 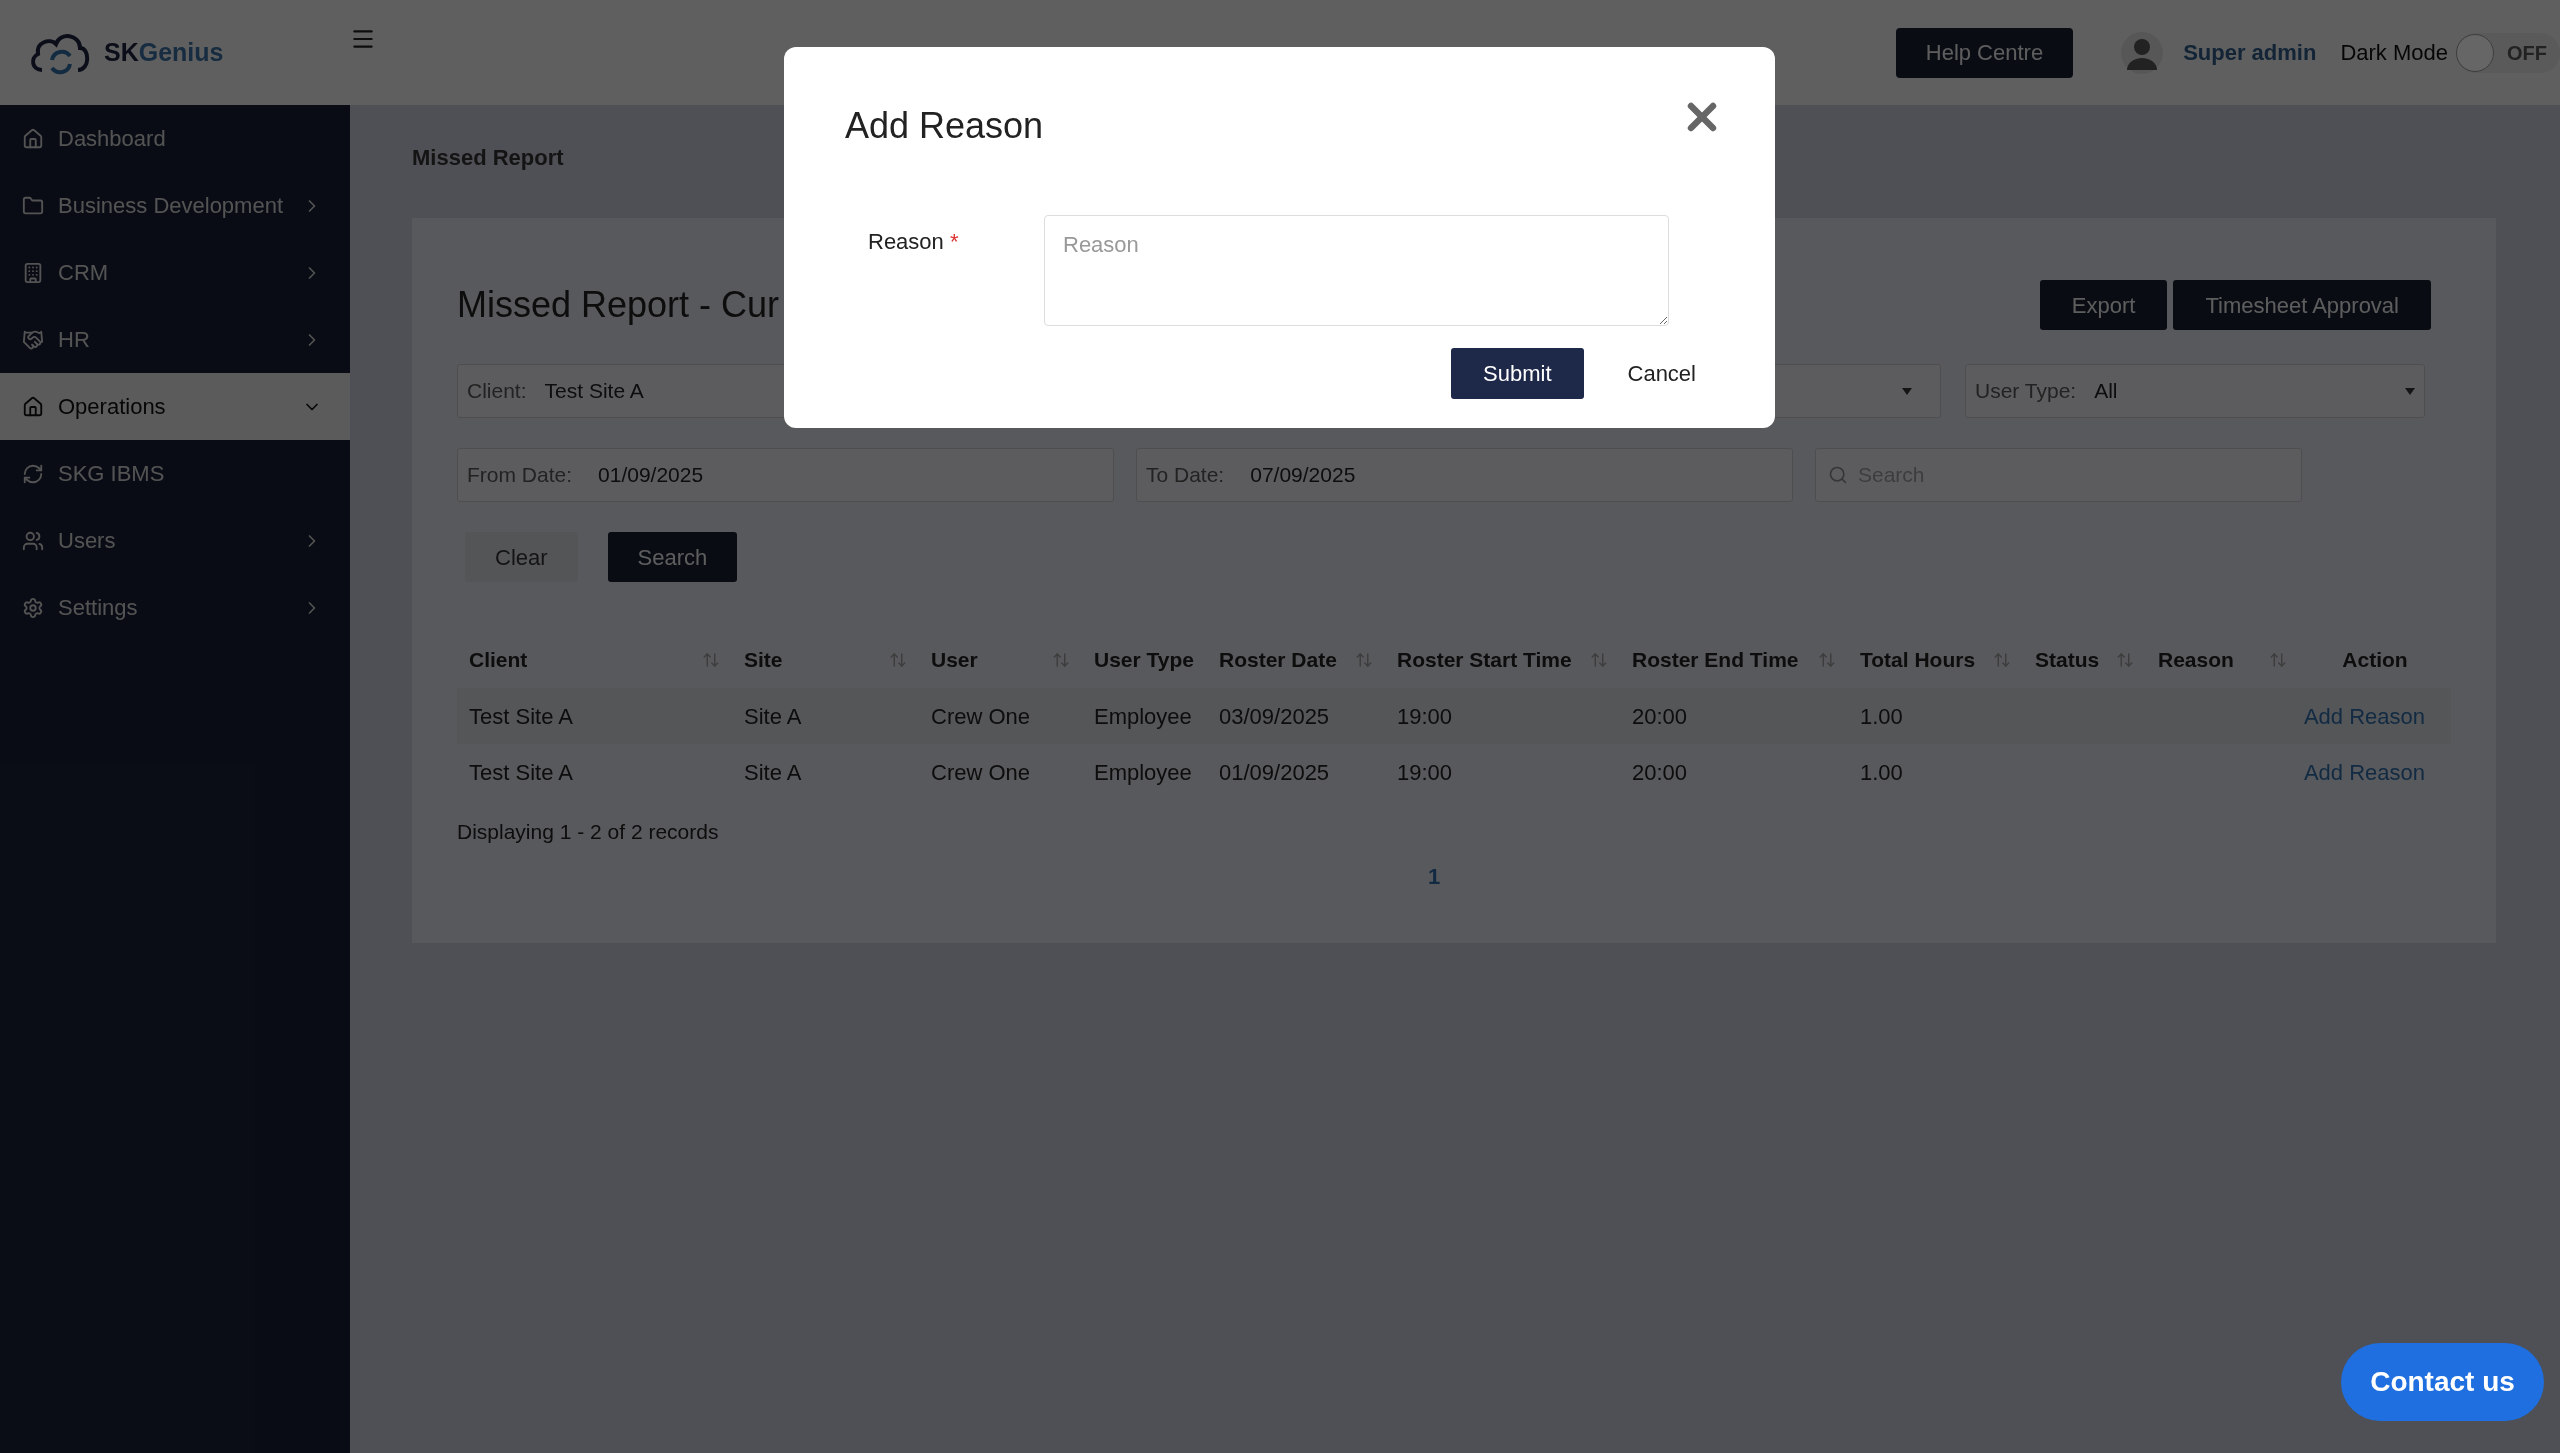 What do you see at coordinates (33, 540) in the screenshot?
I see `users-icon` at bounding box center [33, 540].